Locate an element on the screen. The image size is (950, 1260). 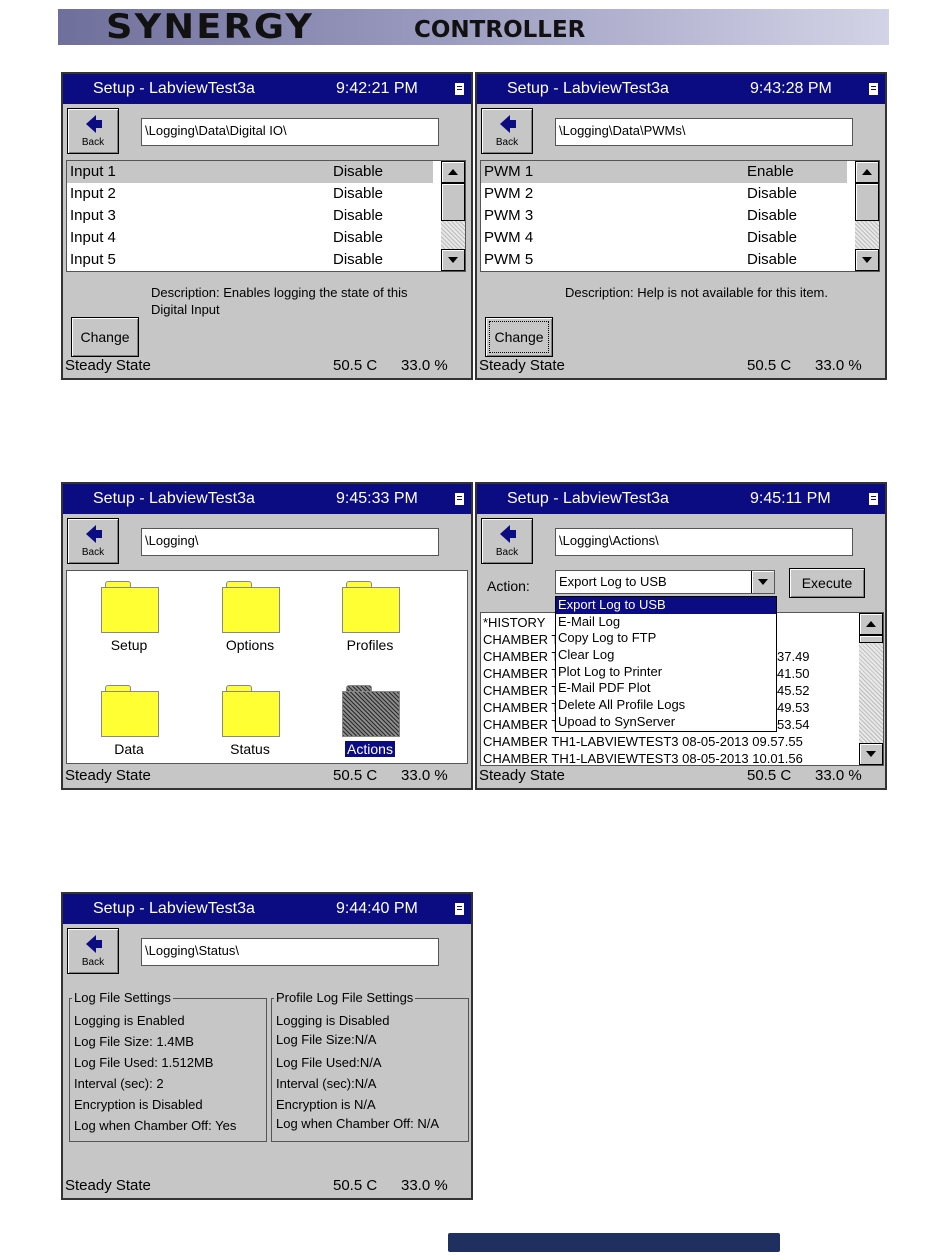
path-field: \Logging\ is located at coordinates (290, 542).